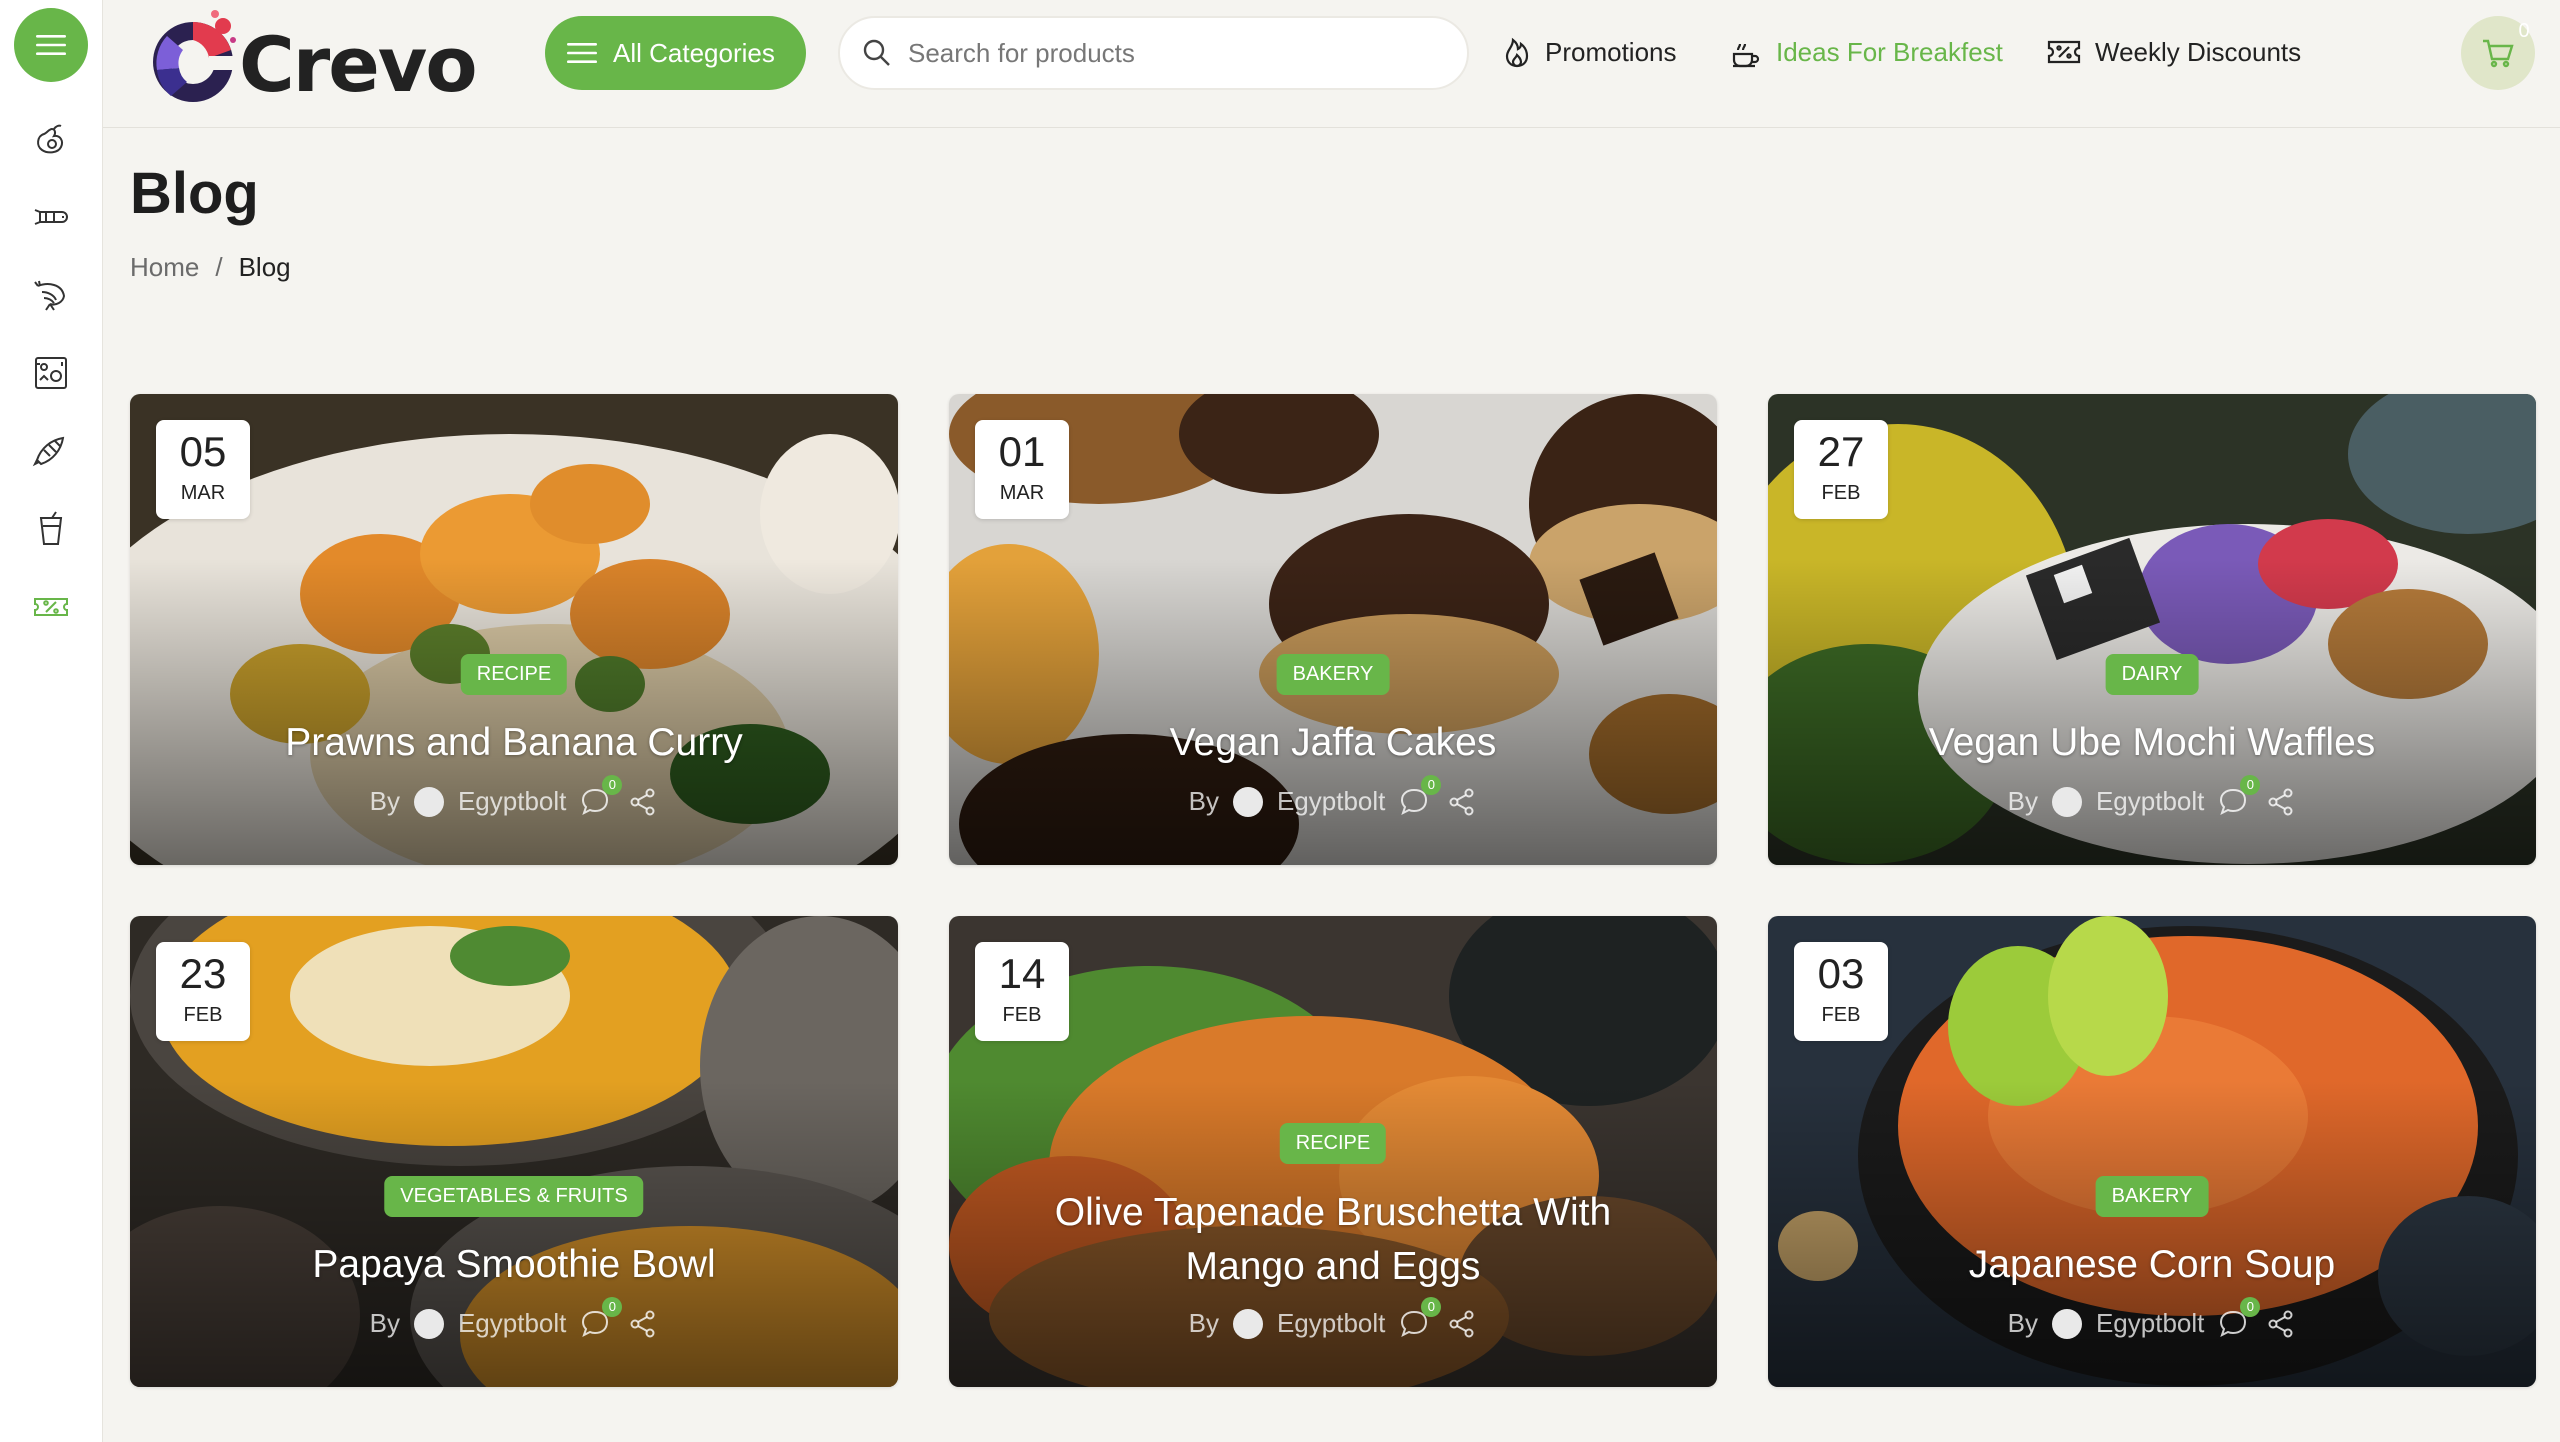 The image size is (2560, 1442). What do you see at coordinates (1022, 469) in the screenshot?
I see `date-badge: 01 MAR` at bounding box center [1022, 469].